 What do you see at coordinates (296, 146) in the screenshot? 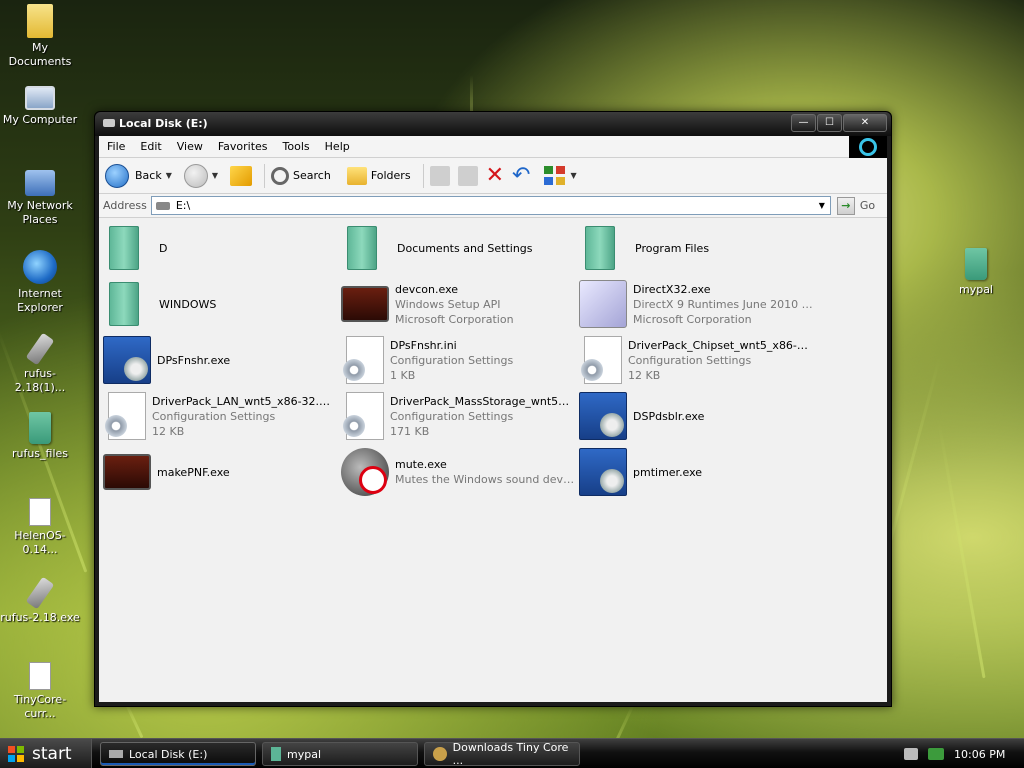
I see `menu-tools: Tools` at bounding box center [296, 146].